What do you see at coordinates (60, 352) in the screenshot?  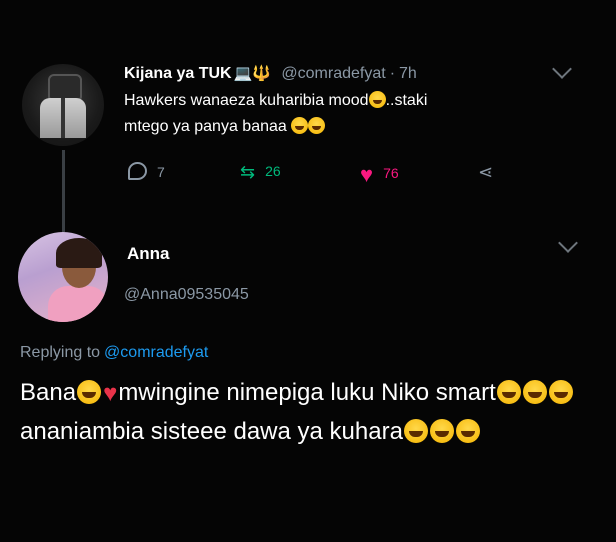 I see `replying-label: Replying to` at bounding box center [60, 352].